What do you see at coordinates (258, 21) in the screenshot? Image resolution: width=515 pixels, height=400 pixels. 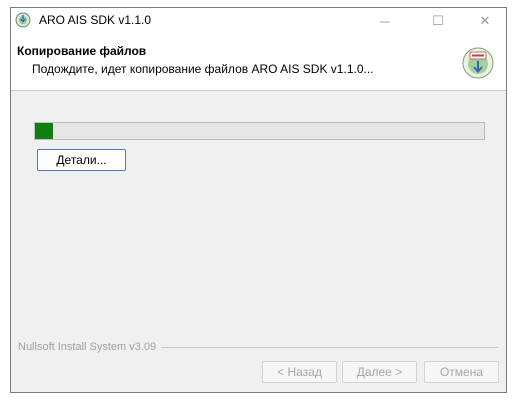 I see `title-bar: ARO AIS SDK v1.1.0 ─ ☐ ✕` at bounding box center [258, 21].